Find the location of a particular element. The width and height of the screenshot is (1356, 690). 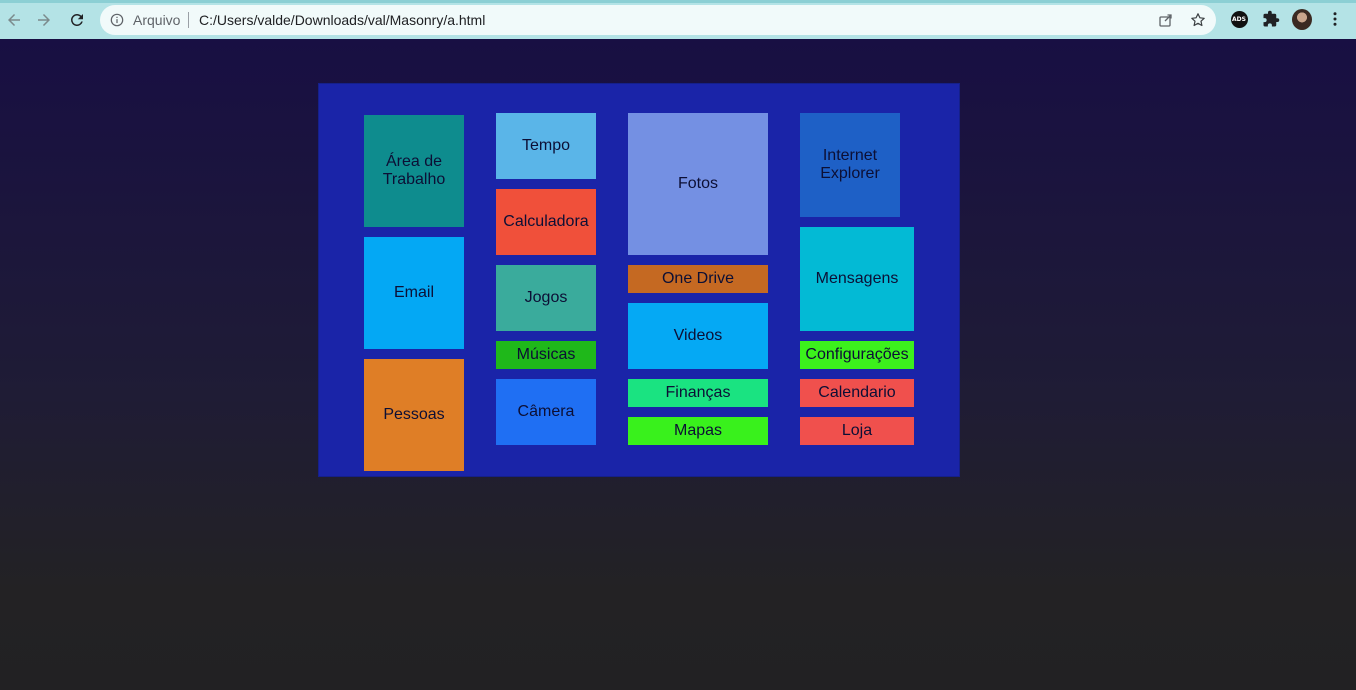

tile-one-drive: One Drive is located at coordinates (698, 279).